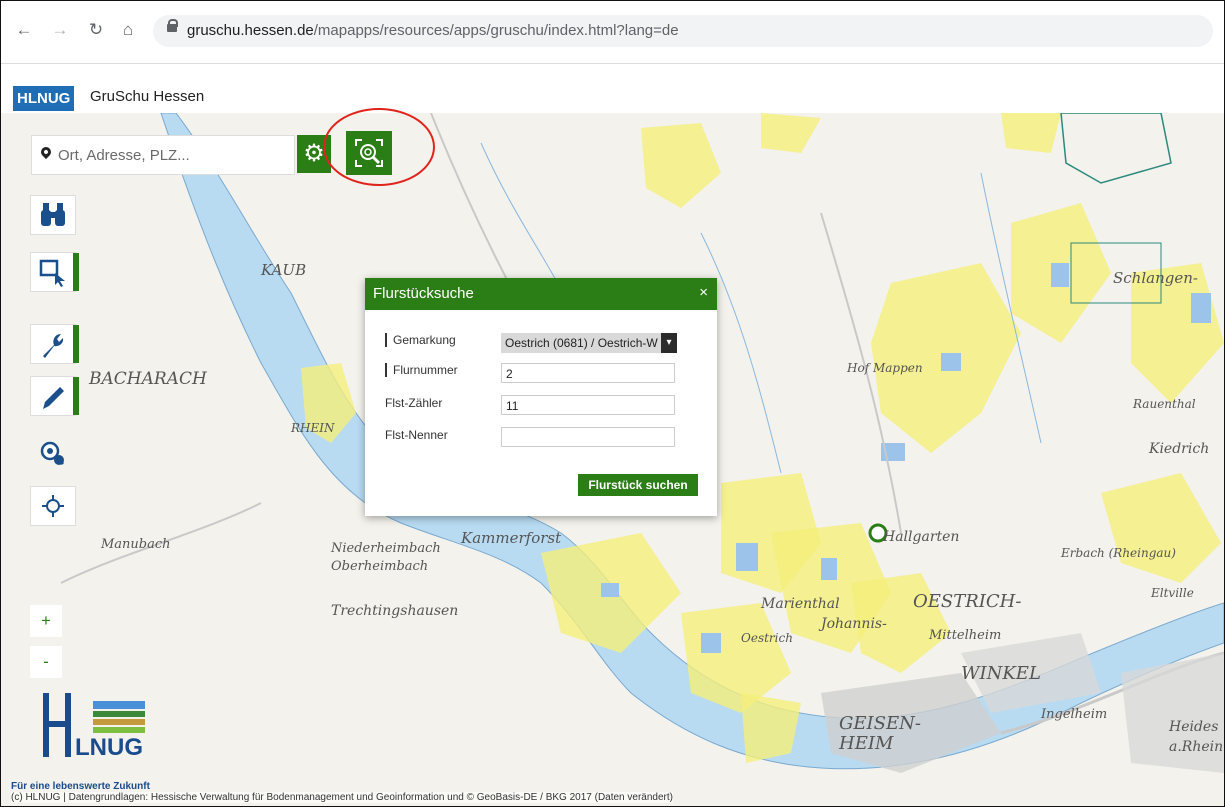 The height and width of the screenshot is (807, 1225). I want to click on back-icon: ←, so click(24, 30).